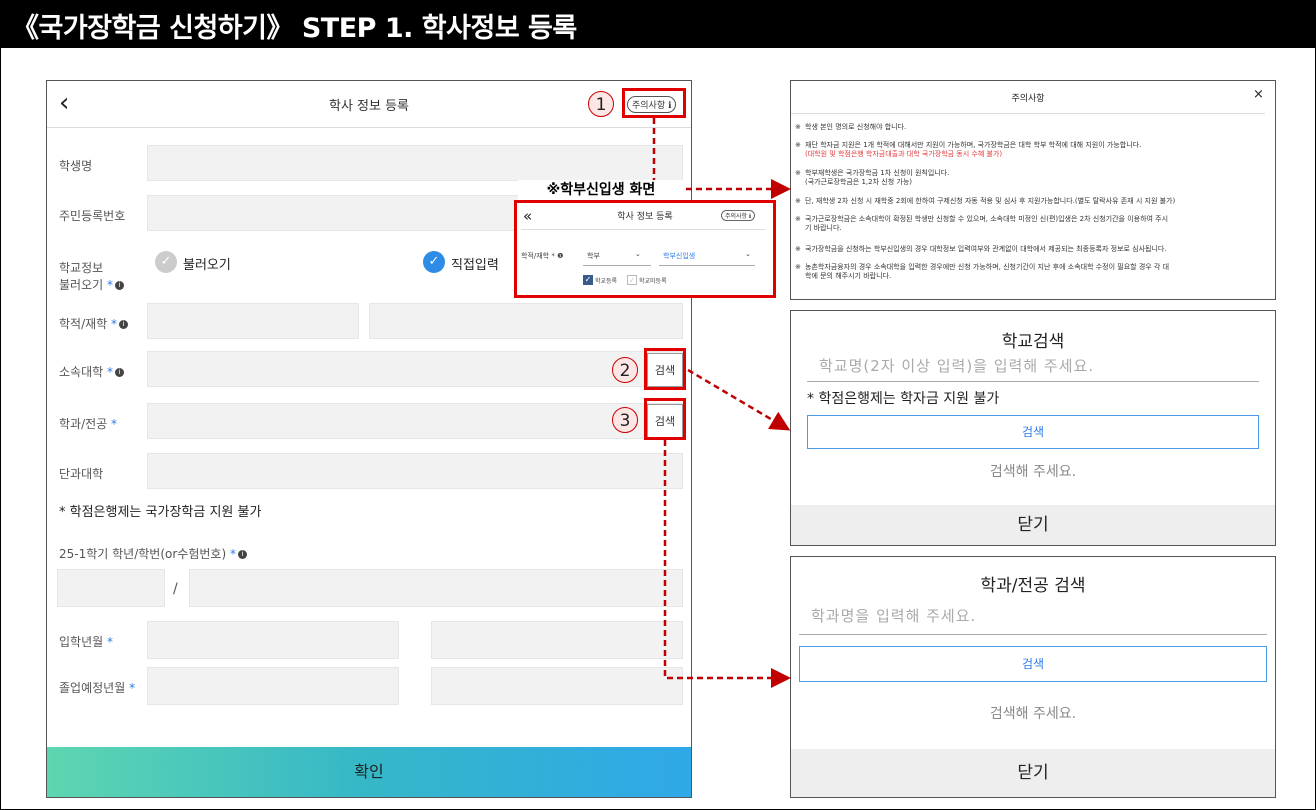 This screenshot has height=810, width=1316. I want to click on arrow-to-school-search, so click(739, 399).